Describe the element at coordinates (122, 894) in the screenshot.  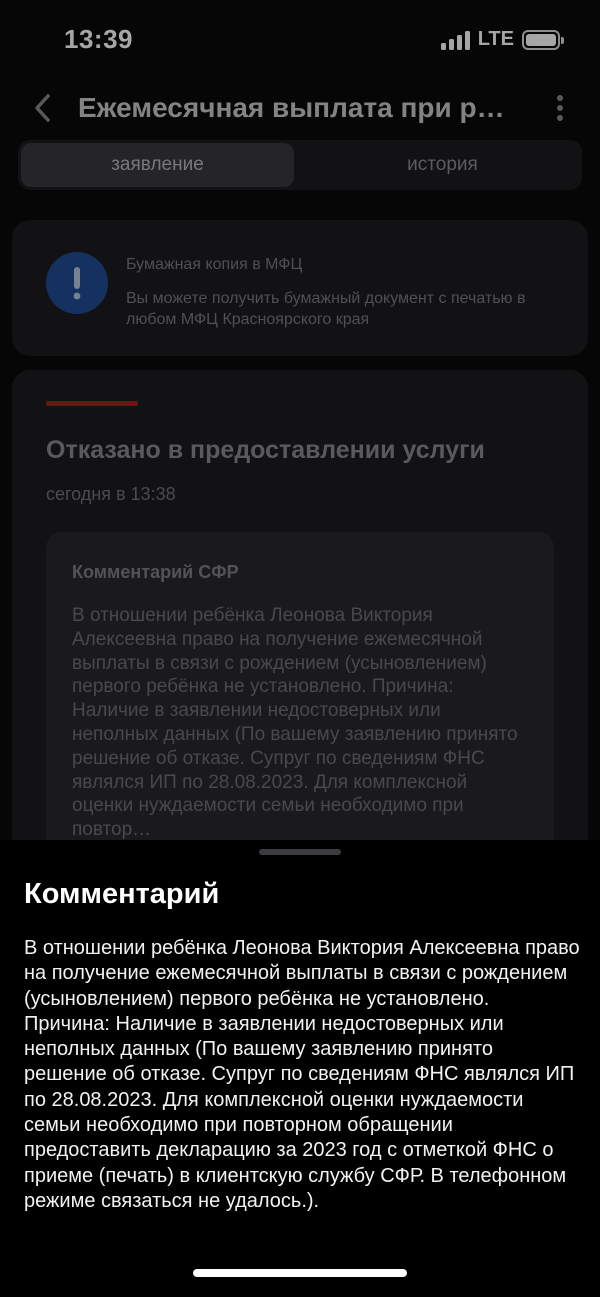
I see `sheet-title: Комментарий` at that location.